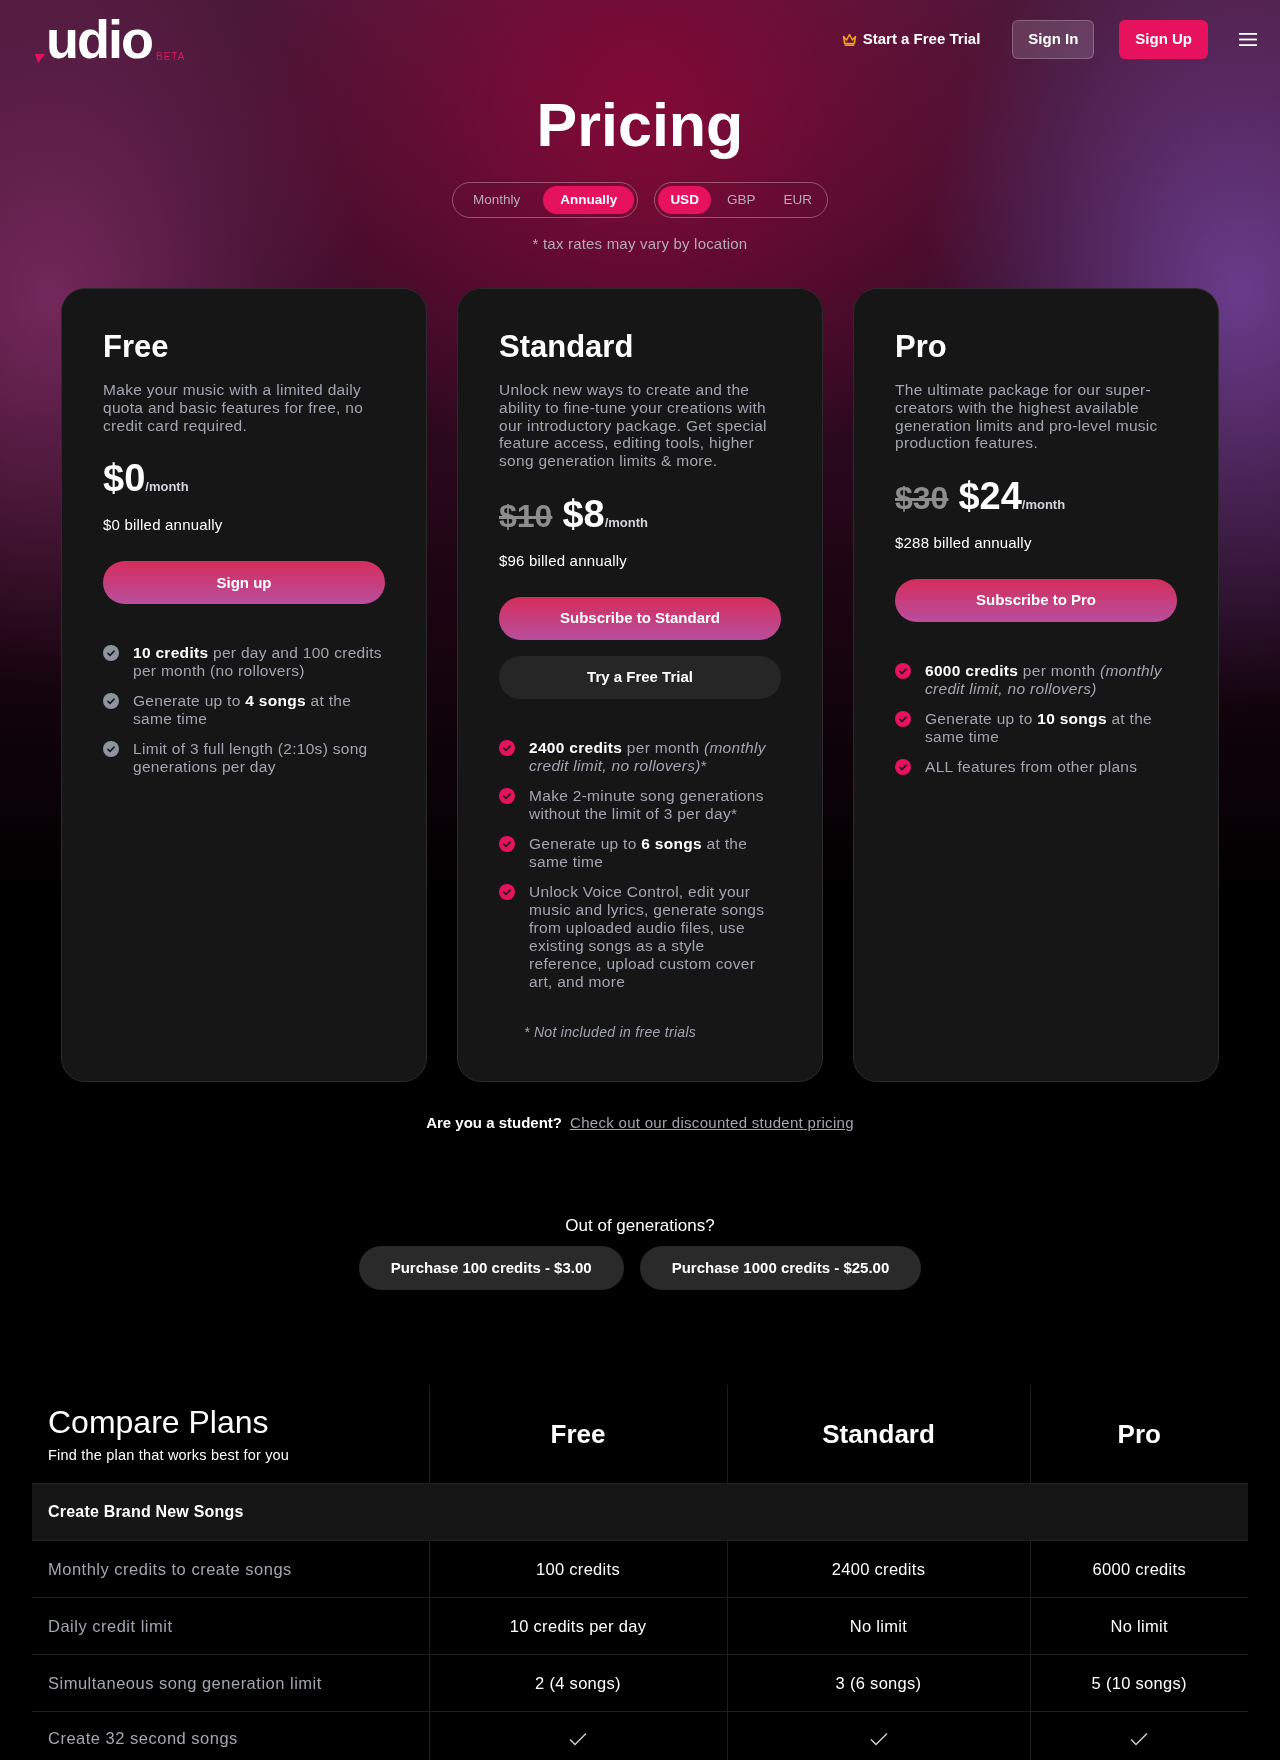 This screenshot has width=1280, height=1760. What do you see at coordinates (40, 58) in the screenshot?
I see `logo-mark-icon` at bounding box center [40, 58].